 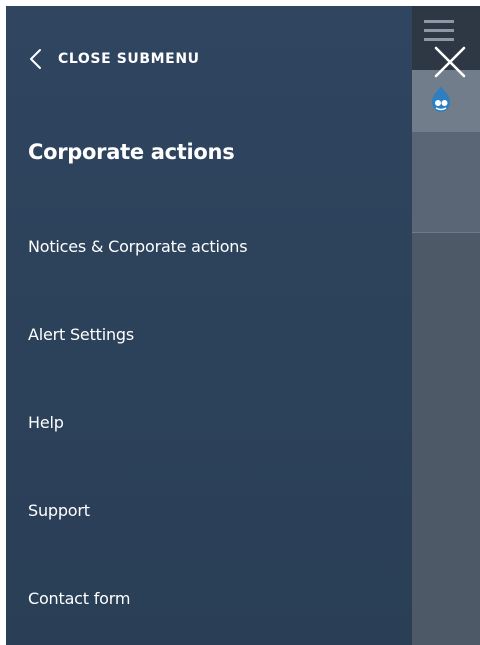 I want to click on chevron-left-icon, so click(x=35, y=59).